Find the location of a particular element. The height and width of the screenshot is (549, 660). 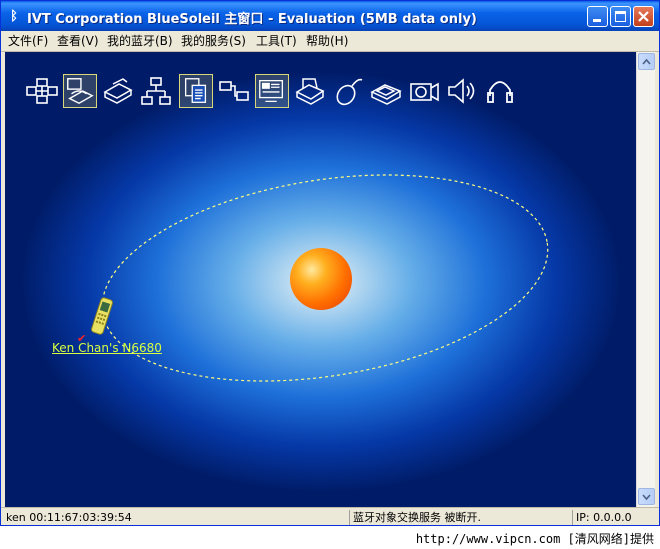

arrow-down-icon is located at coordinates (646, 497).